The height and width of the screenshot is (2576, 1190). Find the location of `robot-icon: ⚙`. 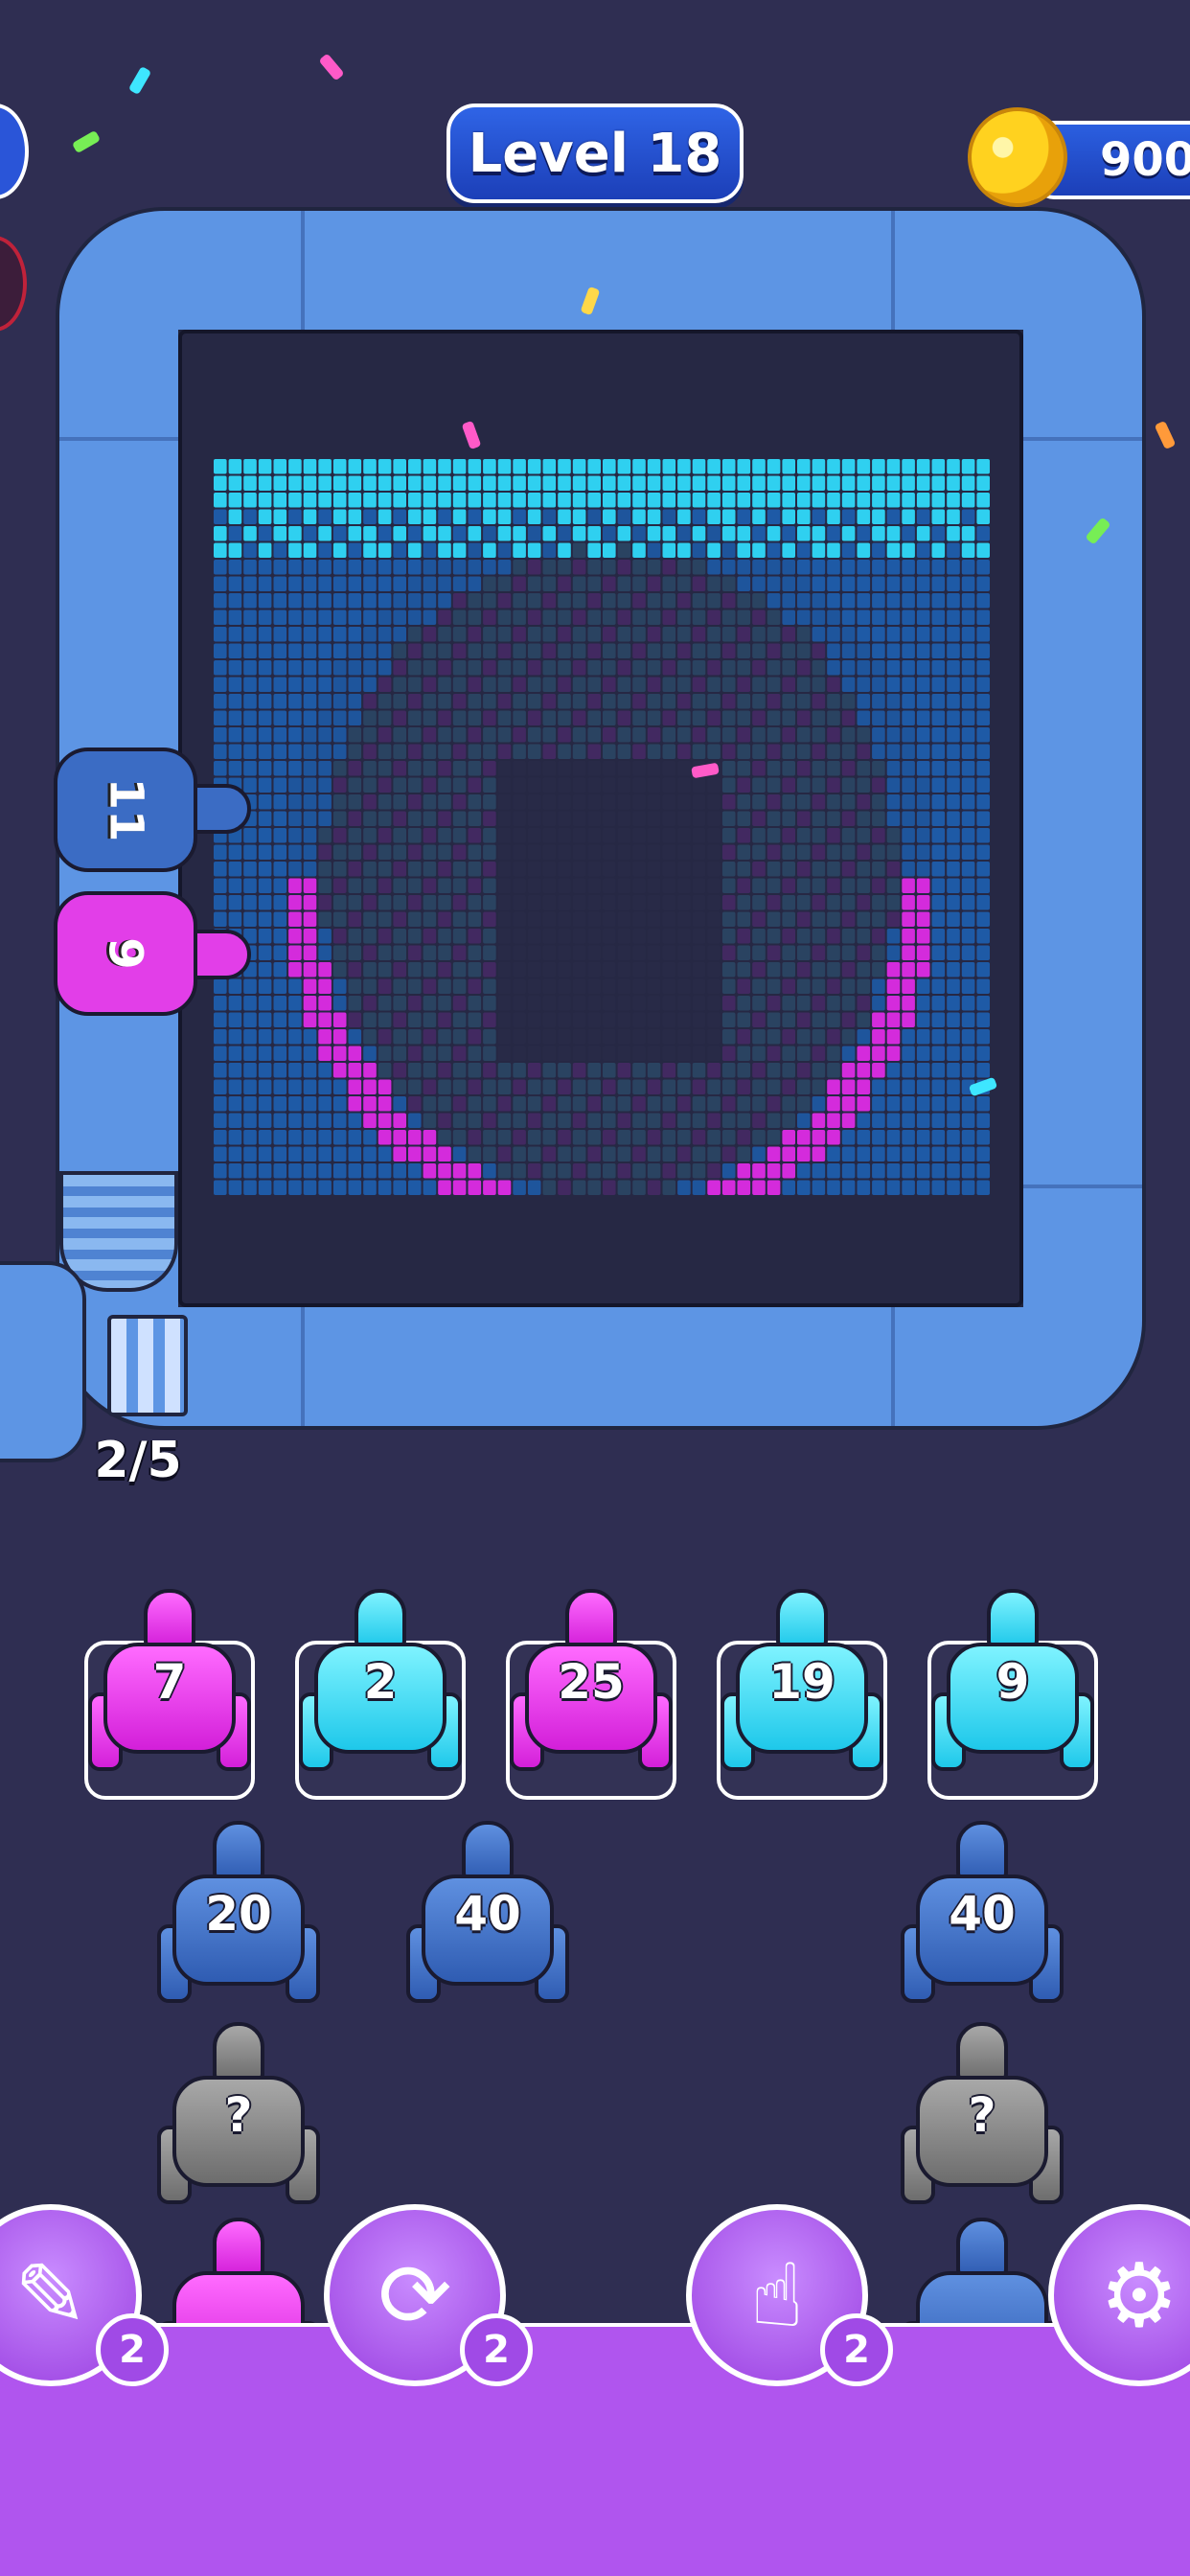

robot-icon: ⚙ is located at coordinates (1139, 2295).